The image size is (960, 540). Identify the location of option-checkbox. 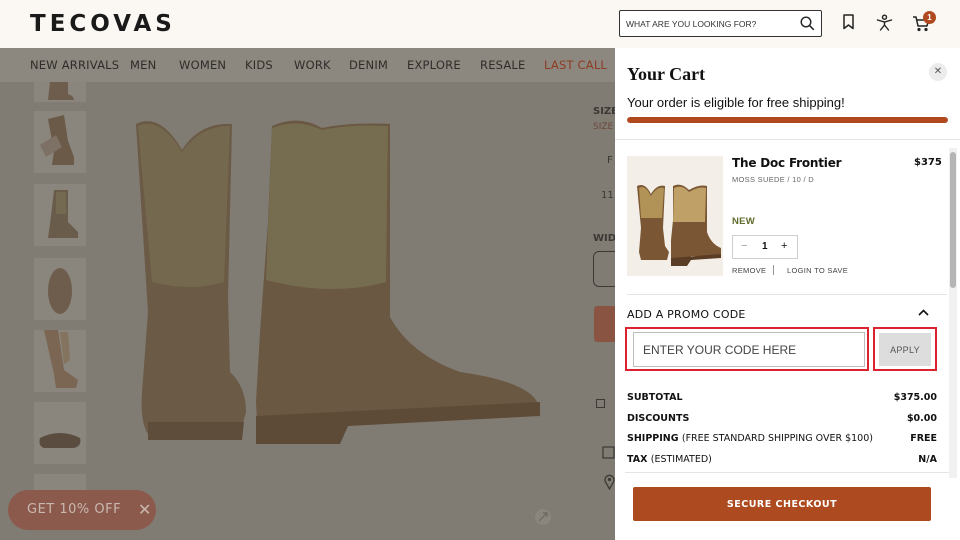
(600, 403).